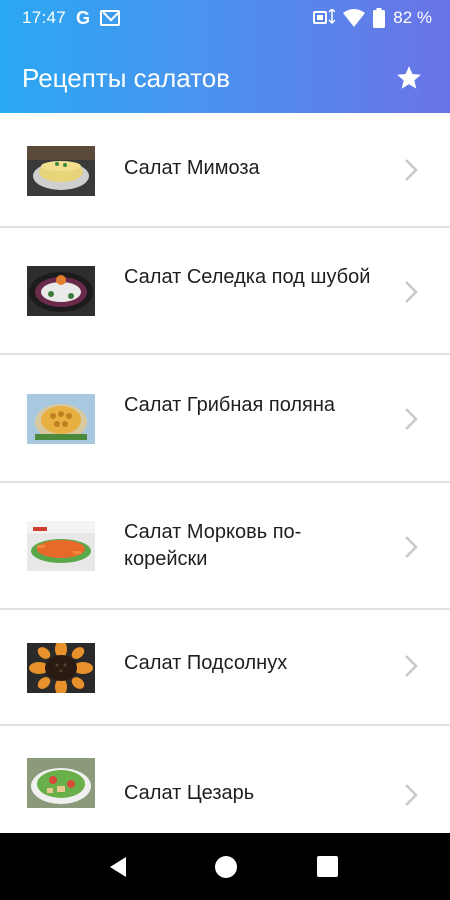 The image size is (450, 900). Describe the element at coordinates (126, 77) in the screenshot. I see `app-title: Рецепты салатов` at that location.